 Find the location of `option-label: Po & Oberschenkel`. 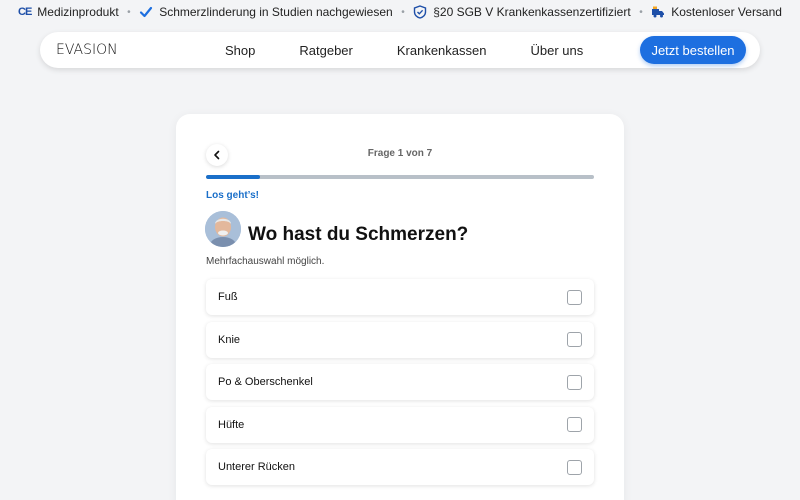

option-label: Po & Oberschenkel is located at coordinates (265, 382).